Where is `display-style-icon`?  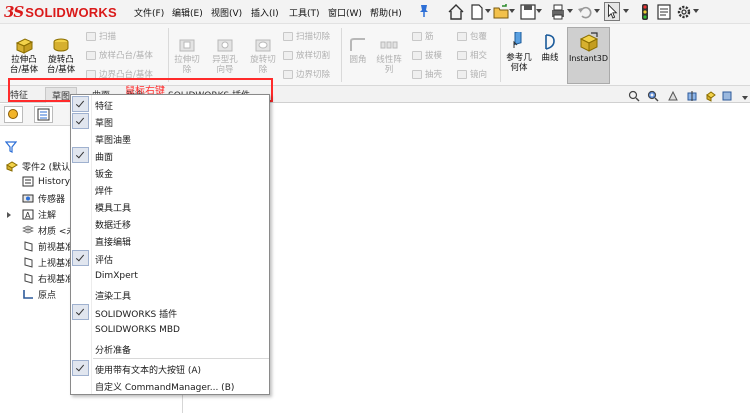 display-style-icon is located at coordinates (727, 96).